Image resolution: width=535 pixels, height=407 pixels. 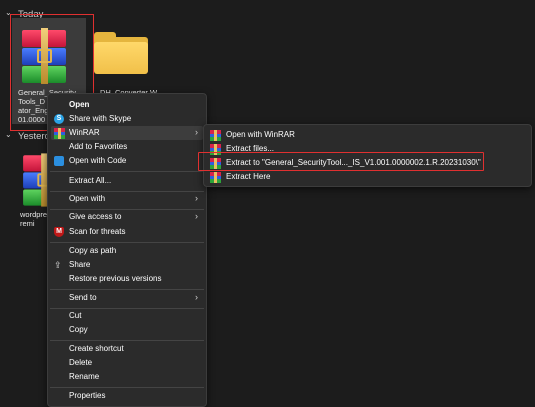 I want to click on annotation-highlight-extract-to, so click(x=341, y=161).